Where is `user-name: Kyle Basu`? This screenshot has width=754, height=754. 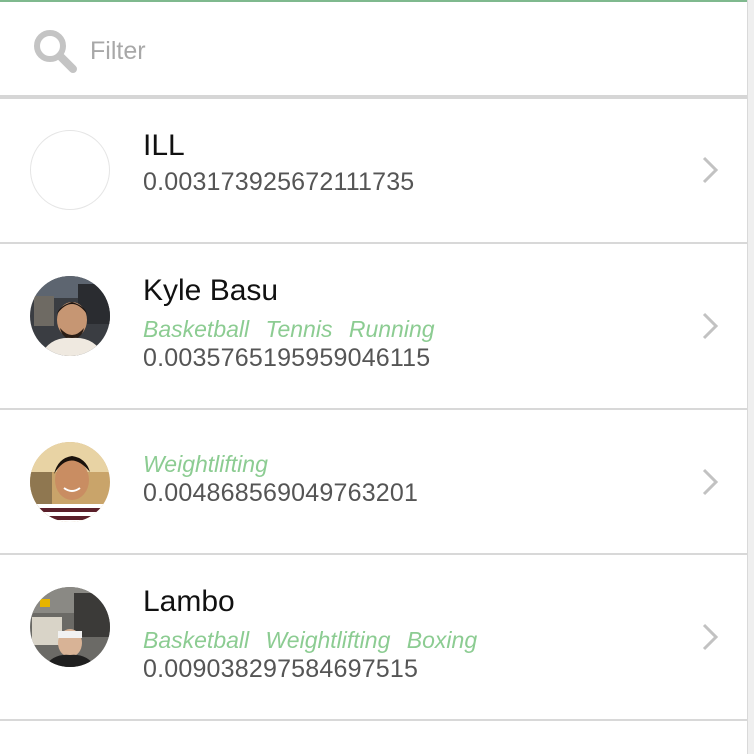 user-name: Kyle Basu is located at coordinates (211, 290).